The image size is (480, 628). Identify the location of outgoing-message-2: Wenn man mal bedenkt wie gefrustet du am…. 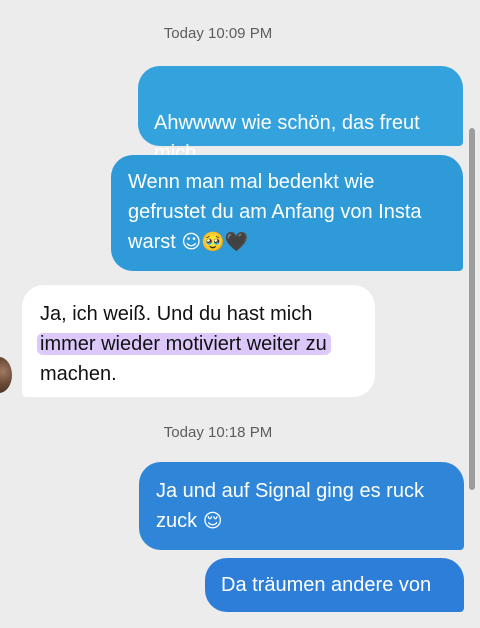
(287, 213).